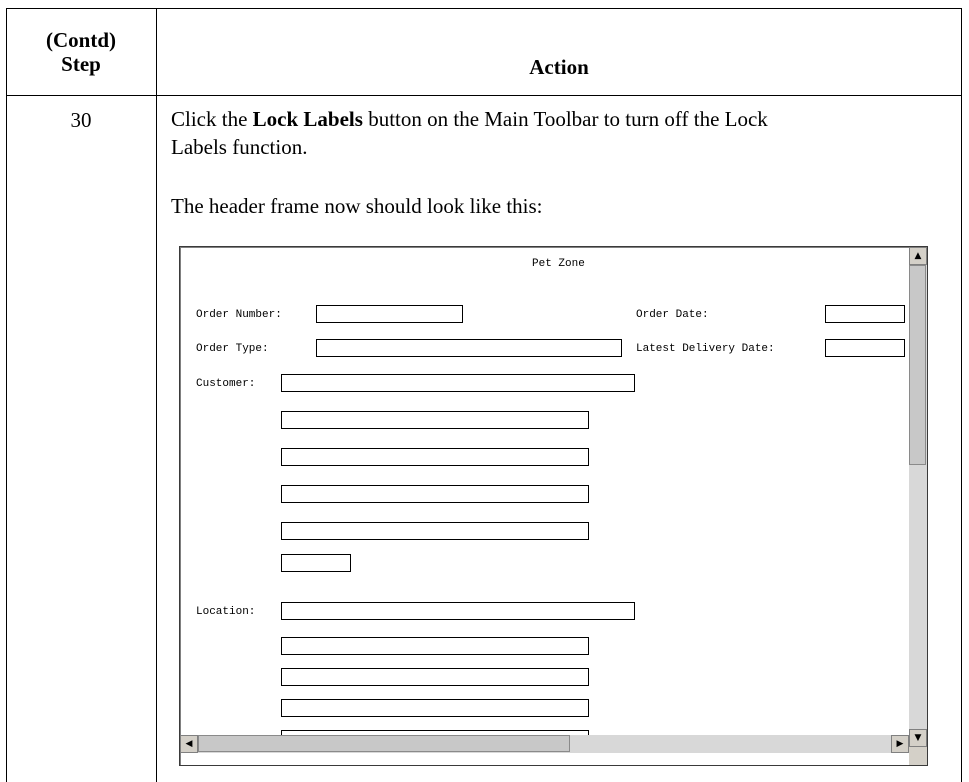 This screenshot has height=782, width=969. What do you see at coordinates (458, 383) in the screenshot?
I see `customer-field` at bounding box center [458, 383].